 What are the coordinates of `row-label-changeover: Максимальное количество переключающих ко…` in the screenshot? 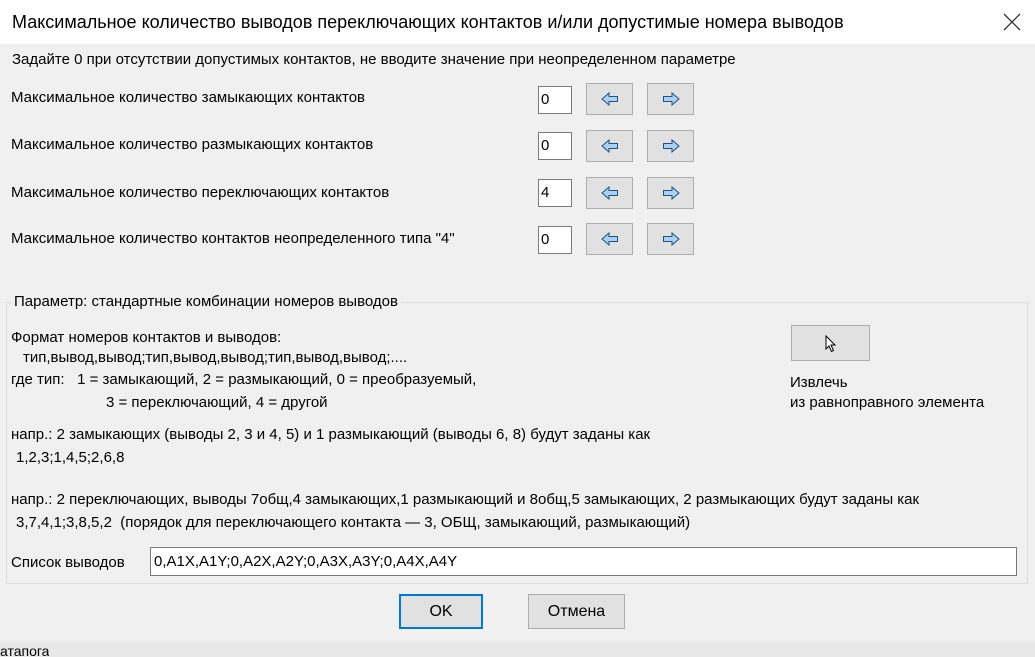 It's located at (200, 192).